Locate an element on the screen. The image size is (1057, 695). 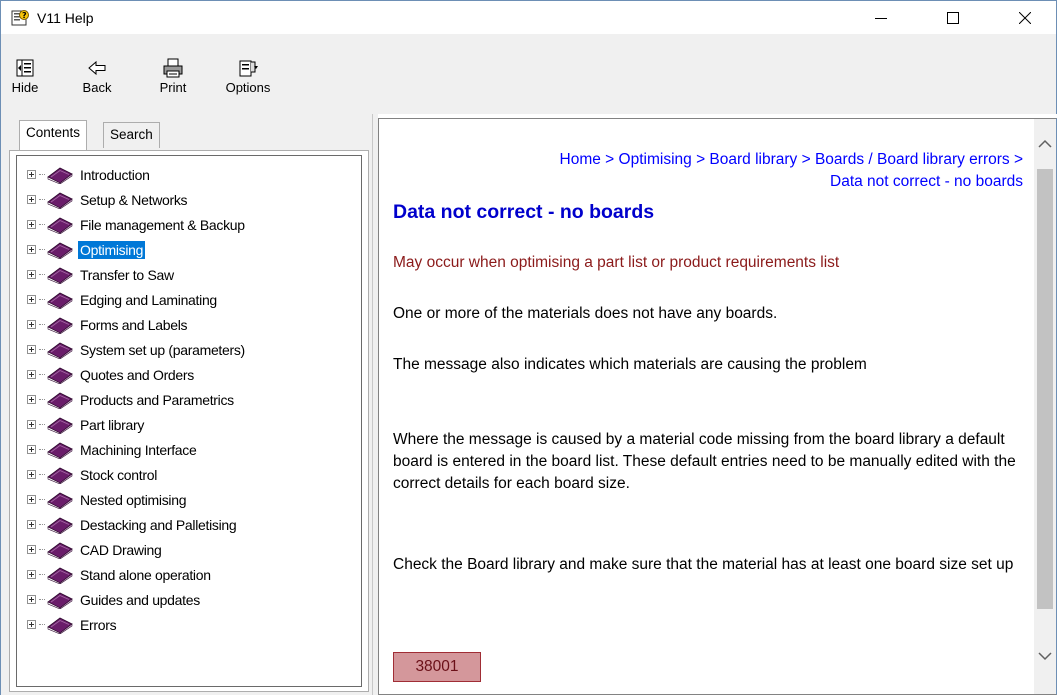
tree-item-label: Edging and Laminating is located at coordinates (148, 300).